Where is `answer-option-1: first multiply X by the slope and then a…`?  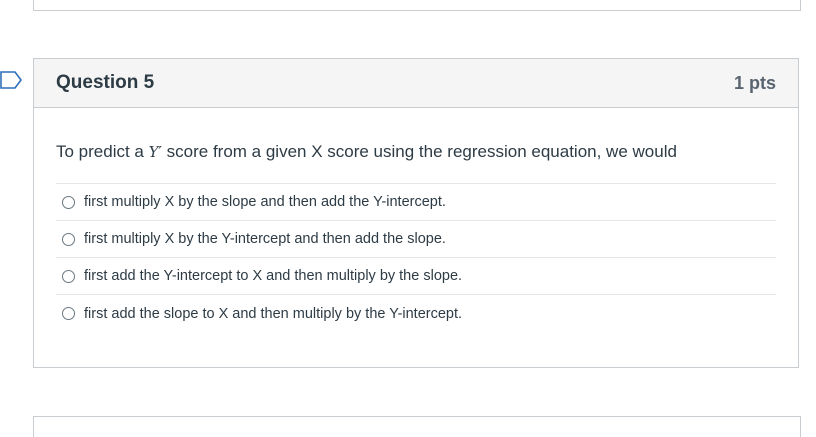
answer-option-1: first multiply X by the slope and then a… is located at coordinates (416, 202).